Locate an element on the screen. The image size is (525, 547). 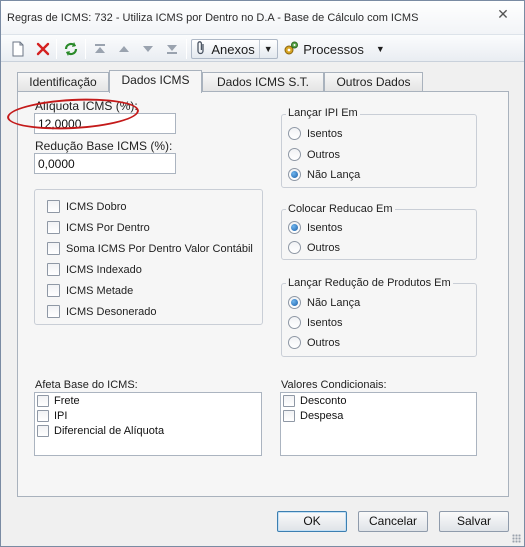
colocar-reducao-title: Colocar Reducao Em is located at coordinates (340, 209).